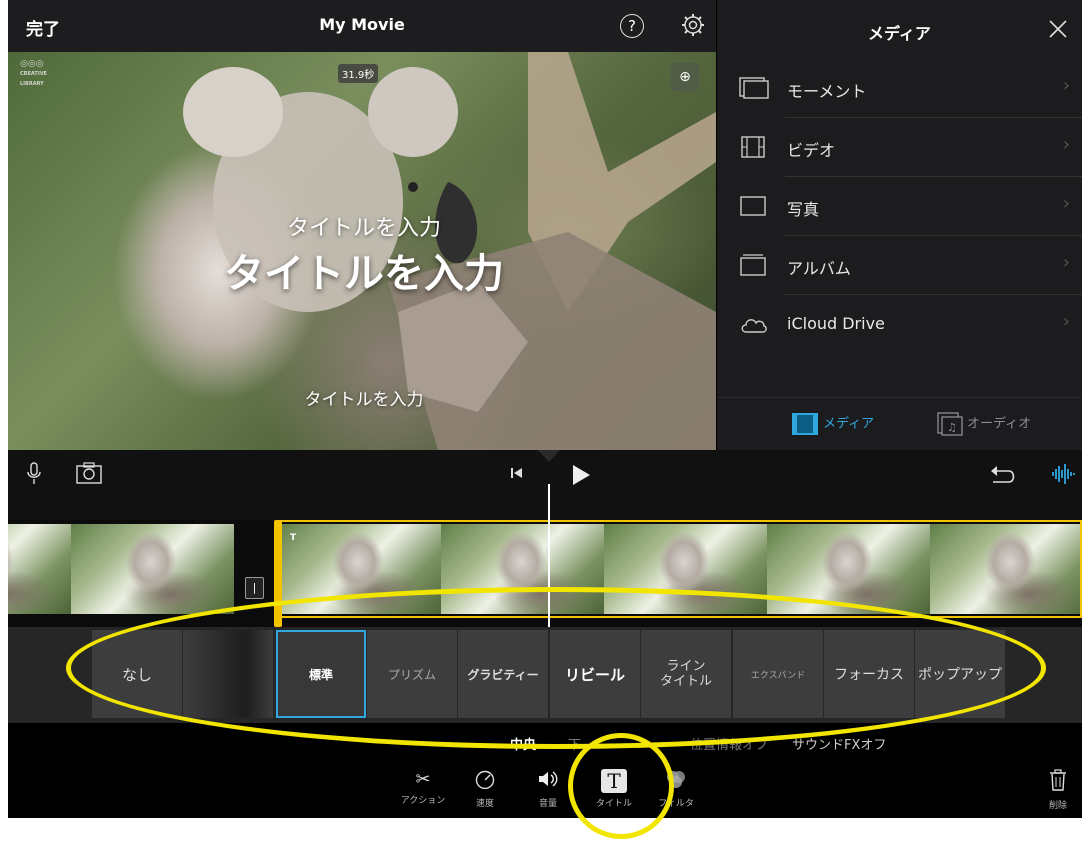 The width and height of the screenshot is (1082, 841). I want to click on speaker-icon, so click(548, 779).